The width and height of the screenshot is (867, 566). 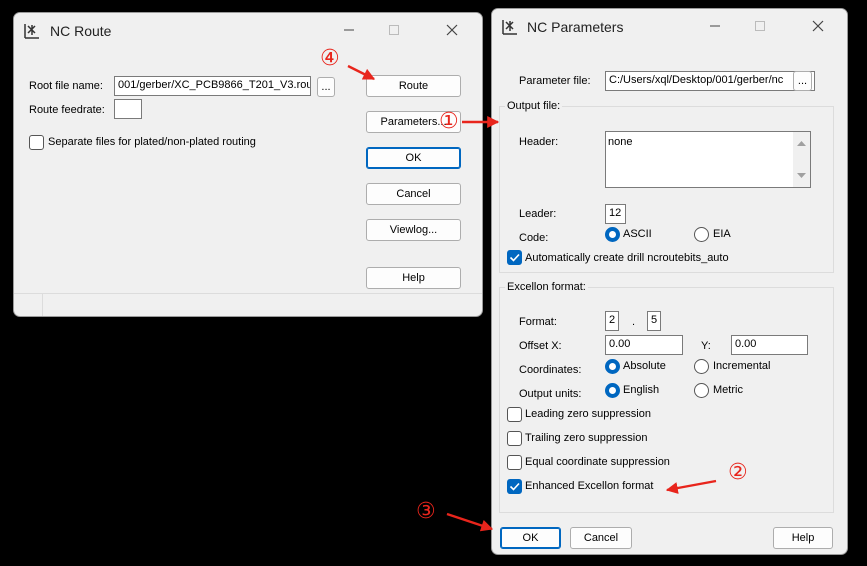 What do you see at coordinates (801, 143) in the screenshot?
I see `scroll-up-icon` at bounding box center [801, 143].